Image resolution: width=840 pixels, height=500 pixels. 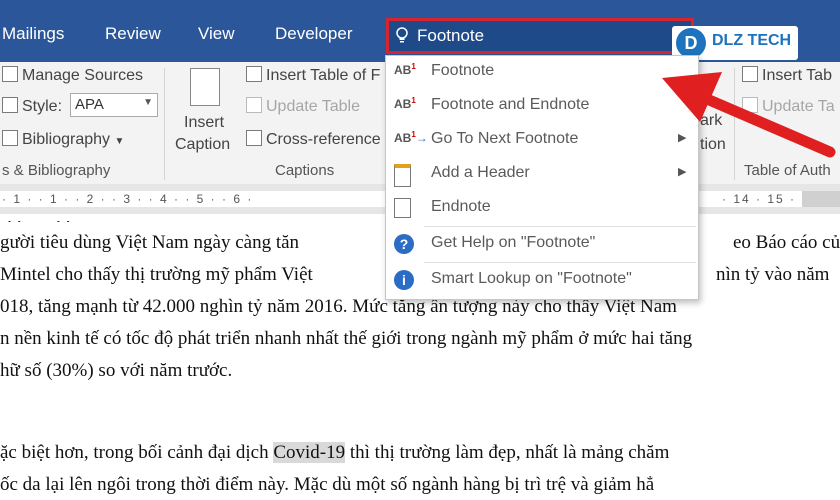 What do you see at coordinates (749, 115) in the screenshot?
I see `annotation-arrow-icon` at bounding box center [749, 115].